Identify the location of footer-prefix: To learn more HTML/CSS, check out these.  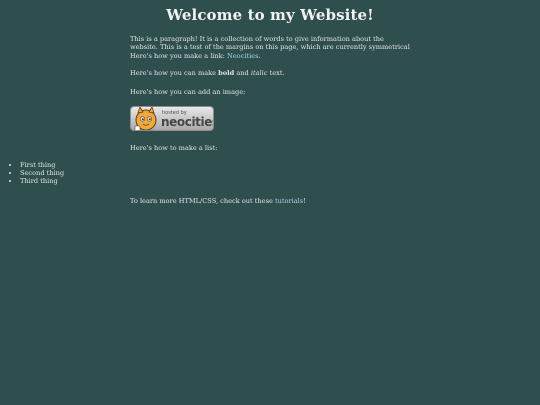
(202, 201).